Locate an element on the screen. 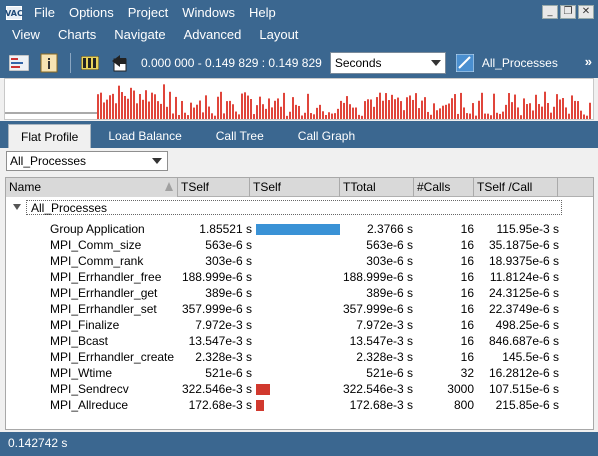  ttotal-value: 2.3766 s is located at coordinates (389, 229).